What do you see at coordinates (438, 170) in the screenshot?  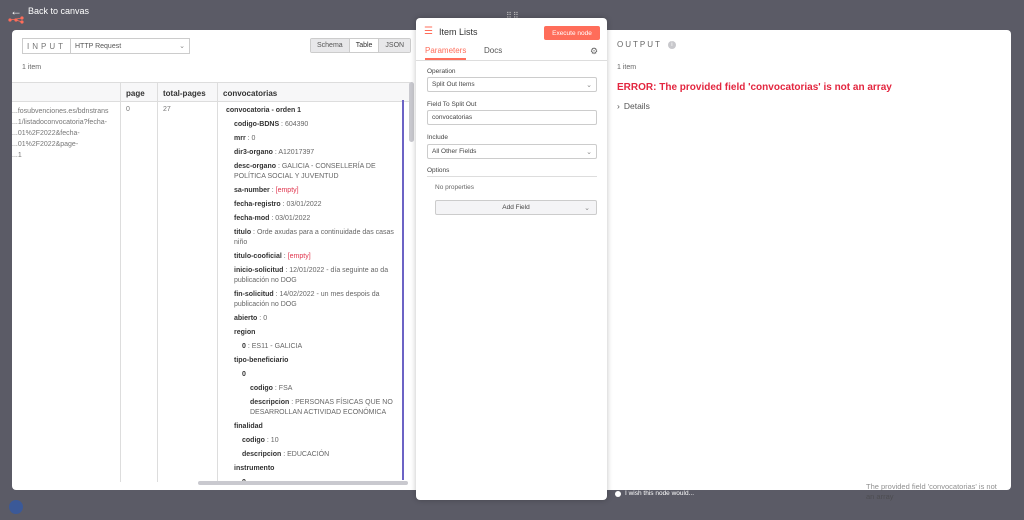 I see `options-label: Options` at bounding box center [438, 170].